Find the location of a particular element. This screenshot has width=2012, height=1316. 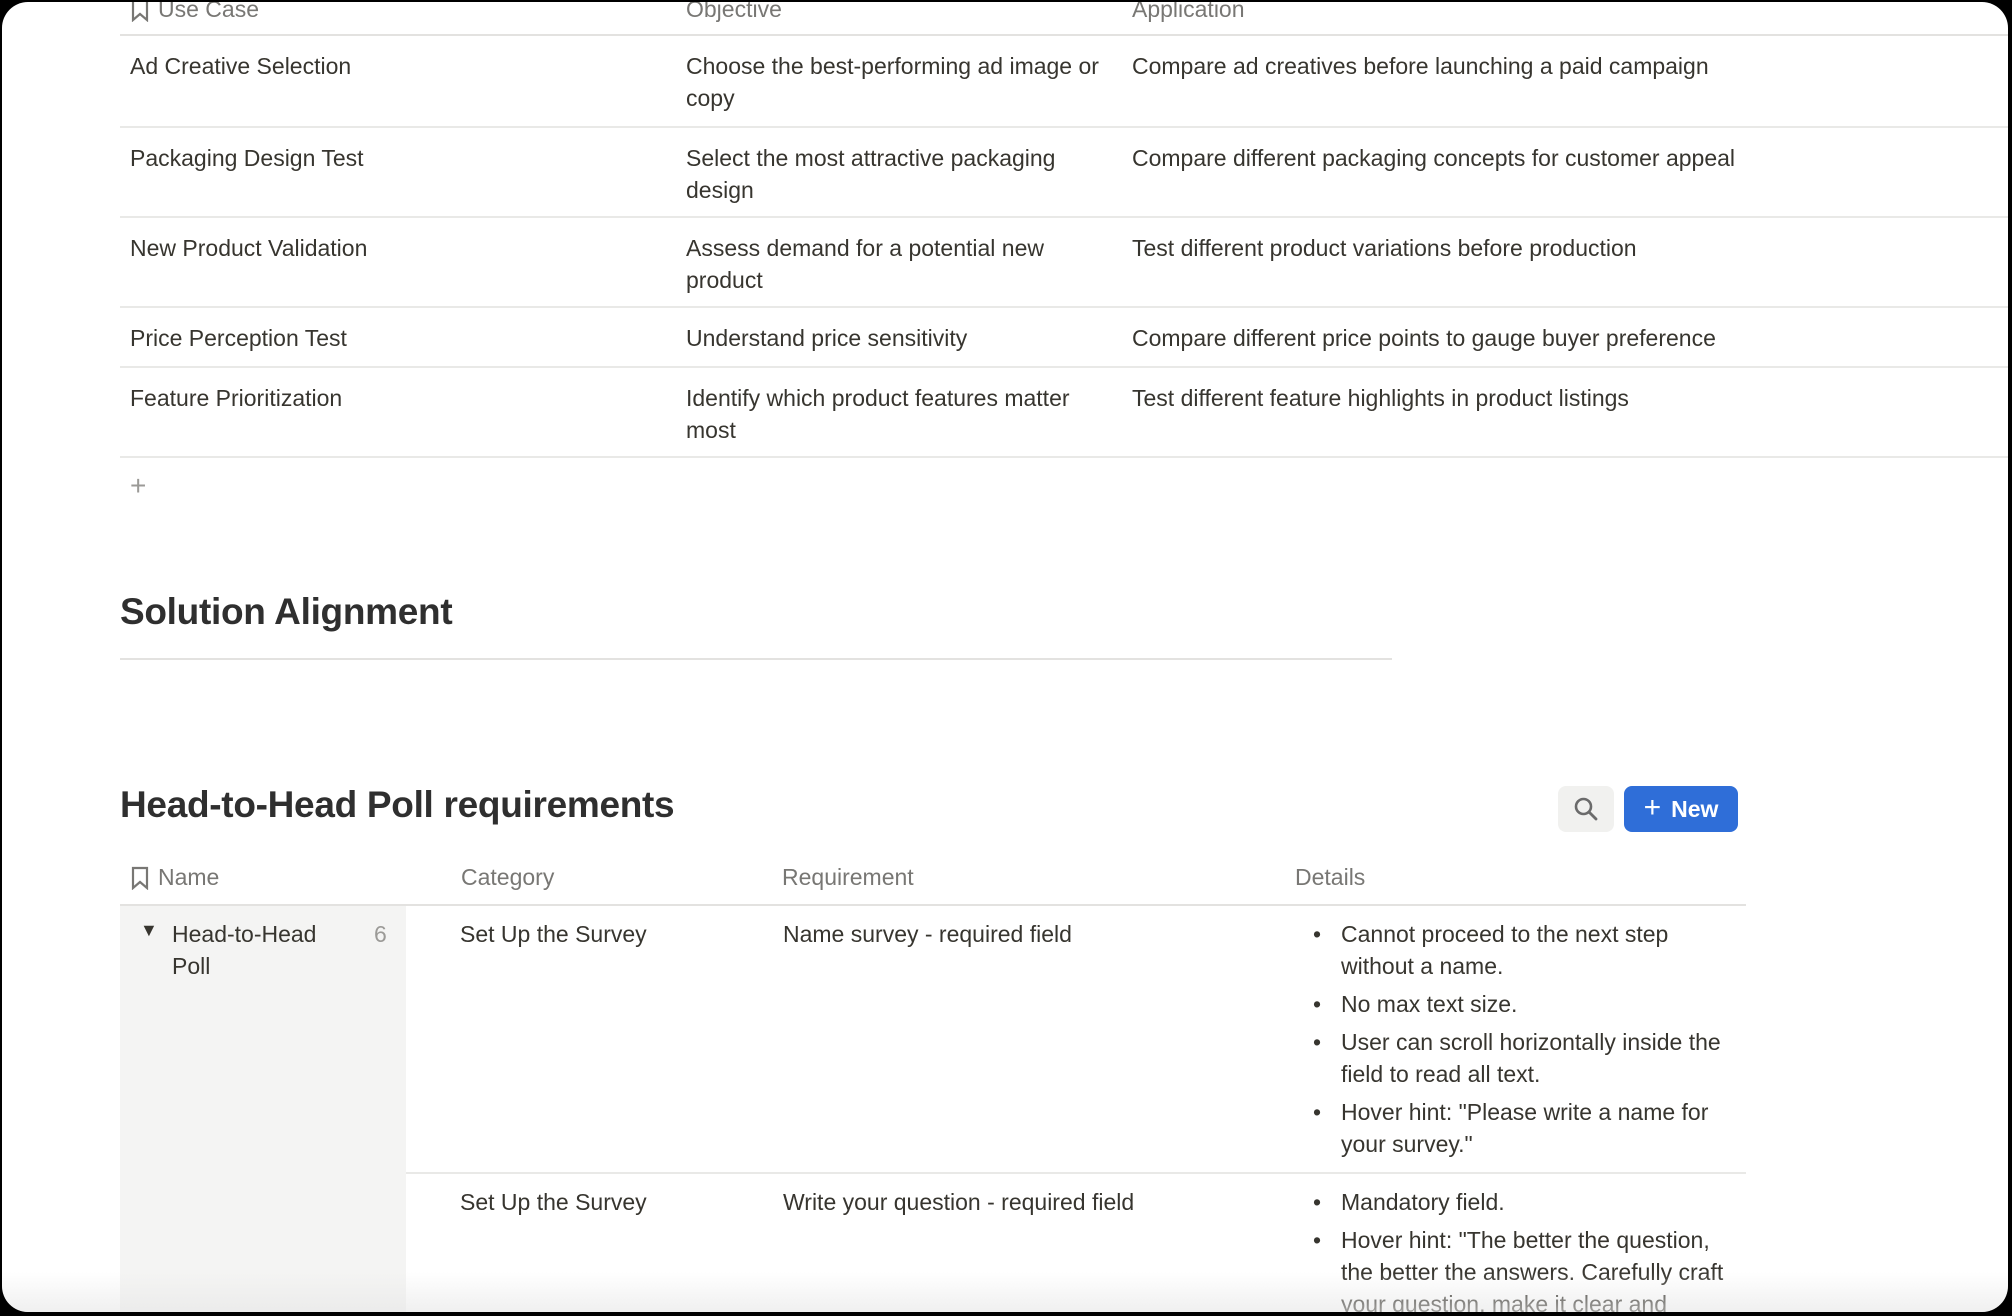

search-button is located at coordinates (1586, 809).